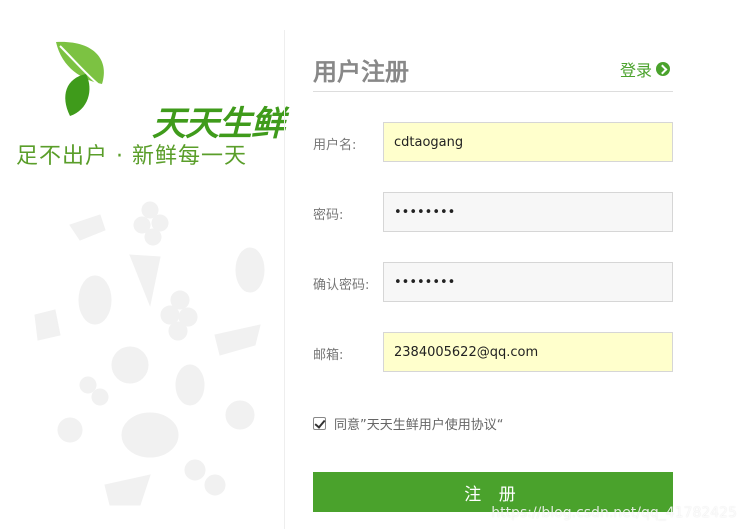  What do you see at coordinates (528, 282) in the screenshot?
I see `confirm-password-field` at bounding box center [528, 282].